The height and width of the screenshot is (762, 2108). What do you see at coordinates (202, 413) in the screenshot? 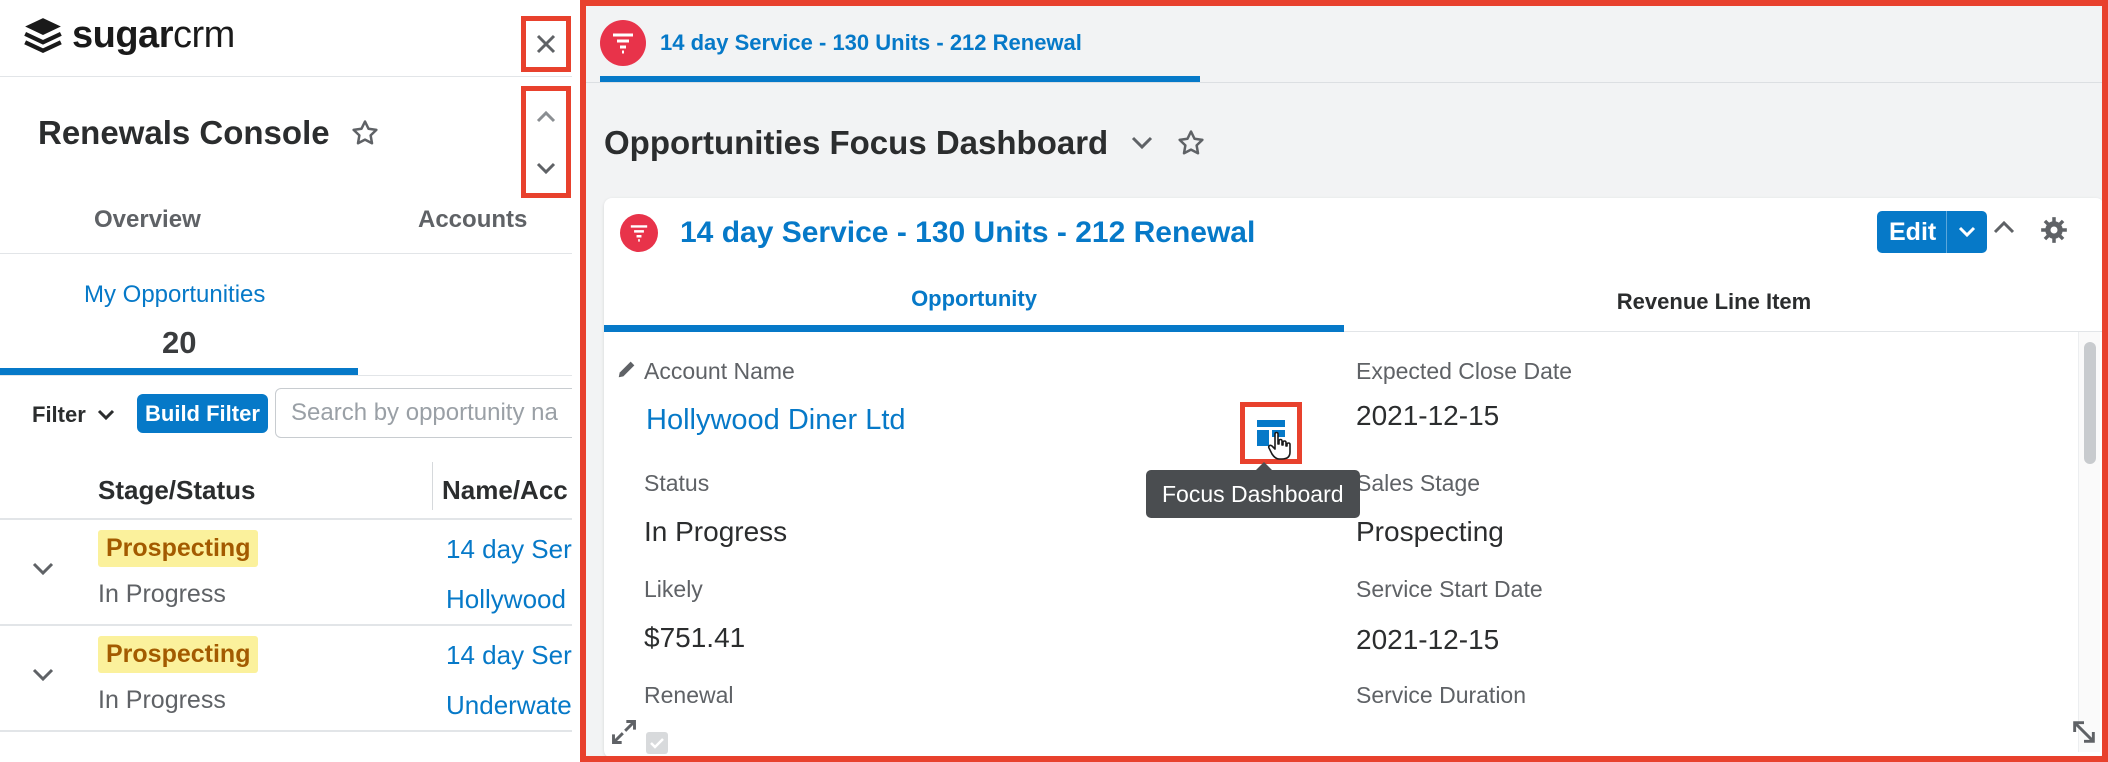
I see `build-filter-button: Build Filter` at bounding box center [202, 413].